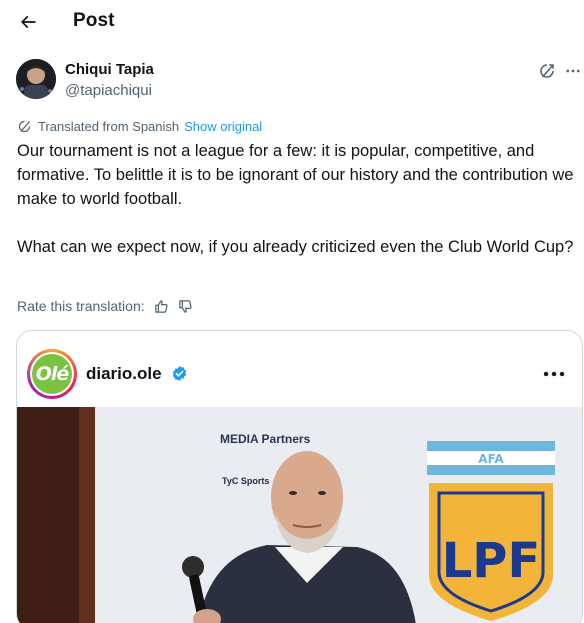  I want to click on grok-button, so click(547, 71).